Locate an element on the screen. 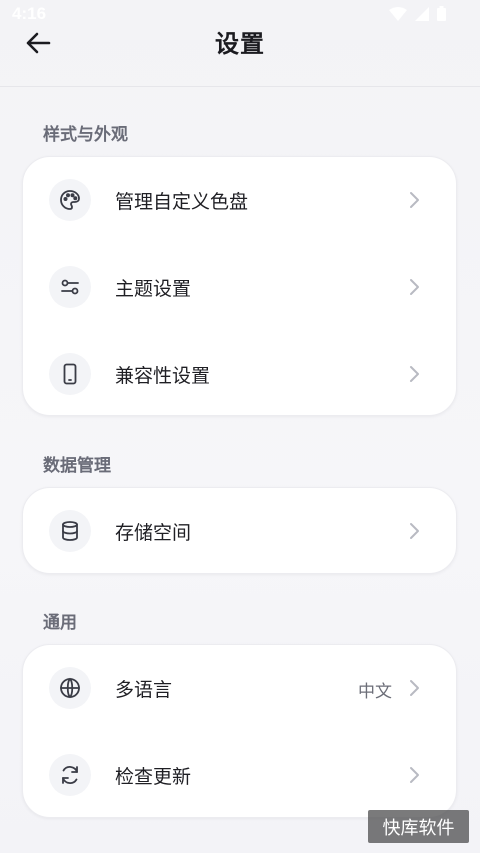 Image resolution: width=480 pixels, height=853 pixels. settings-item-label: 管理自定义色盘 is located at coordinates (182, 202).